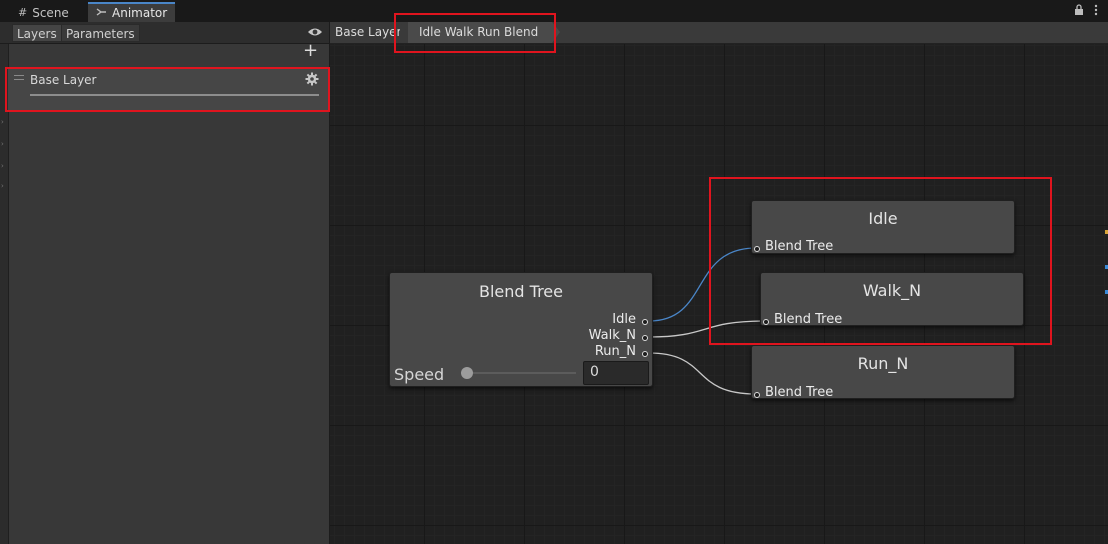  What do you see at coordinates (484, 32) in the screenshot?
I see `breadcrumb-blend: Idle Walk Run Blend` at bounding box center [484, 32].